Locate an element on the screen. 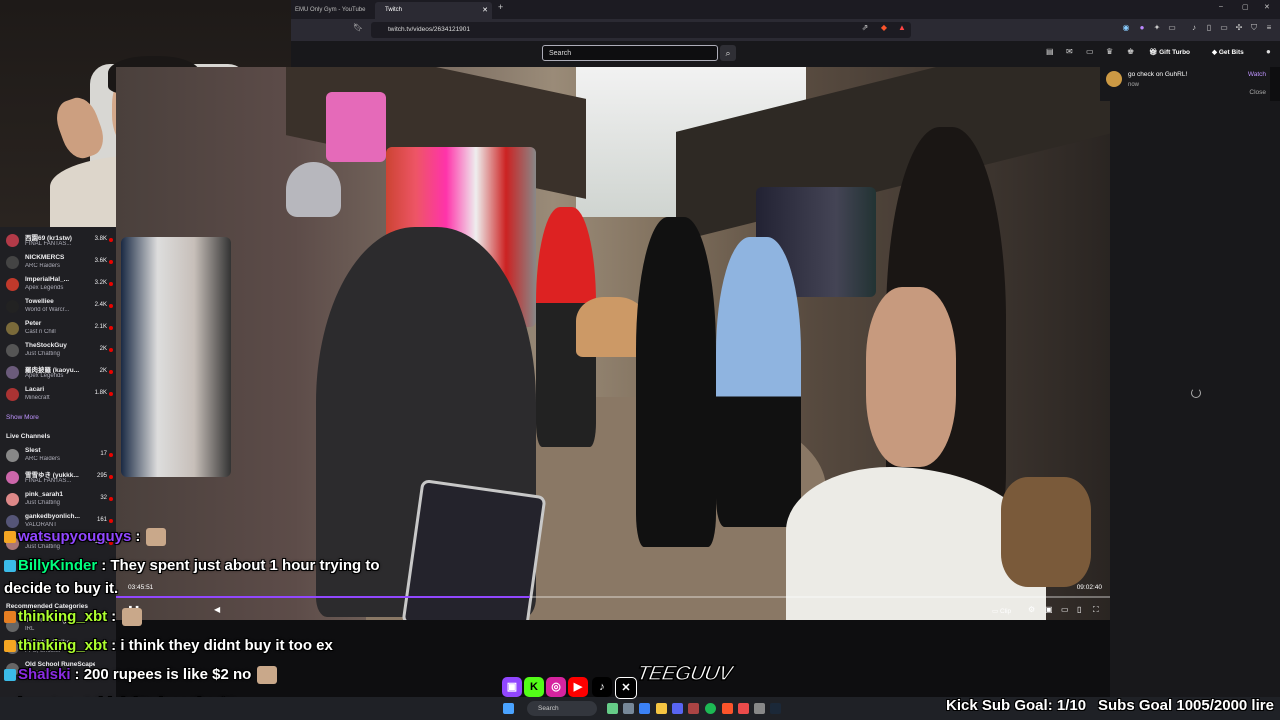 The image size is (1280, 720). theatre-mode-icon: ▭ is located at coordinates (1065, 609).